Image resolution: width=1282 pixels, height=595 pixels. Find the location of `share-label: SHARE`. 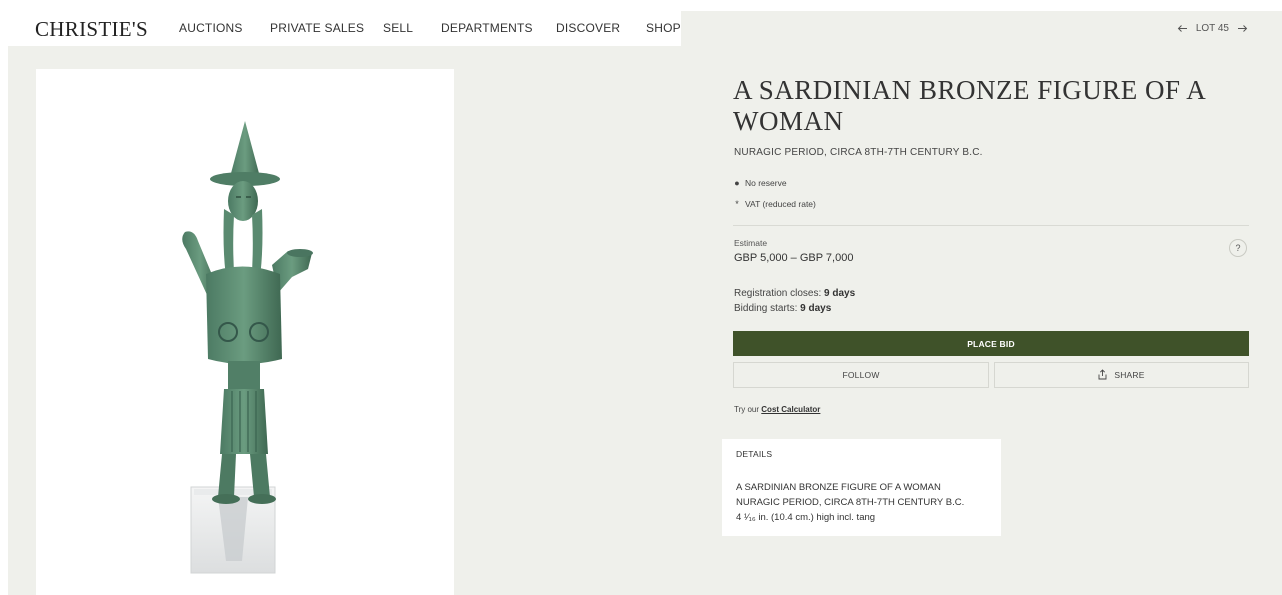

share-label: SHARE is located at coordinates (1129, 375).